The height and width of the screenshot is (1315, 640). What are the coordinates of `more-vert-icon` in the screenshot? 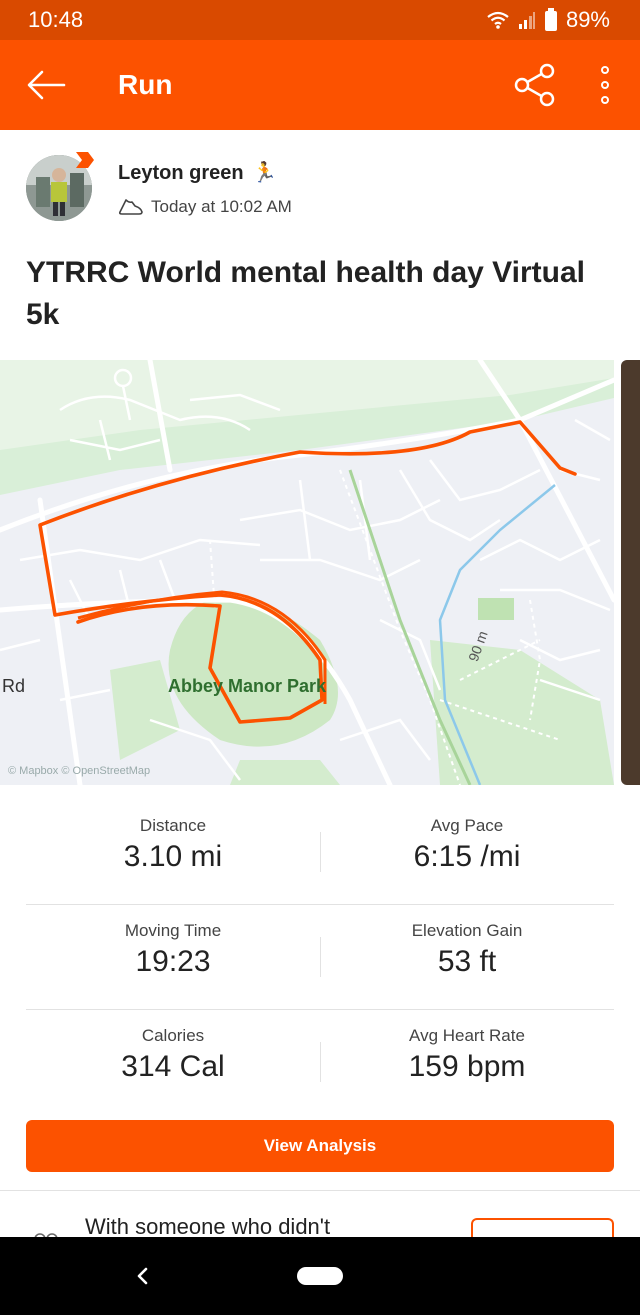 It's located at (605, 70).